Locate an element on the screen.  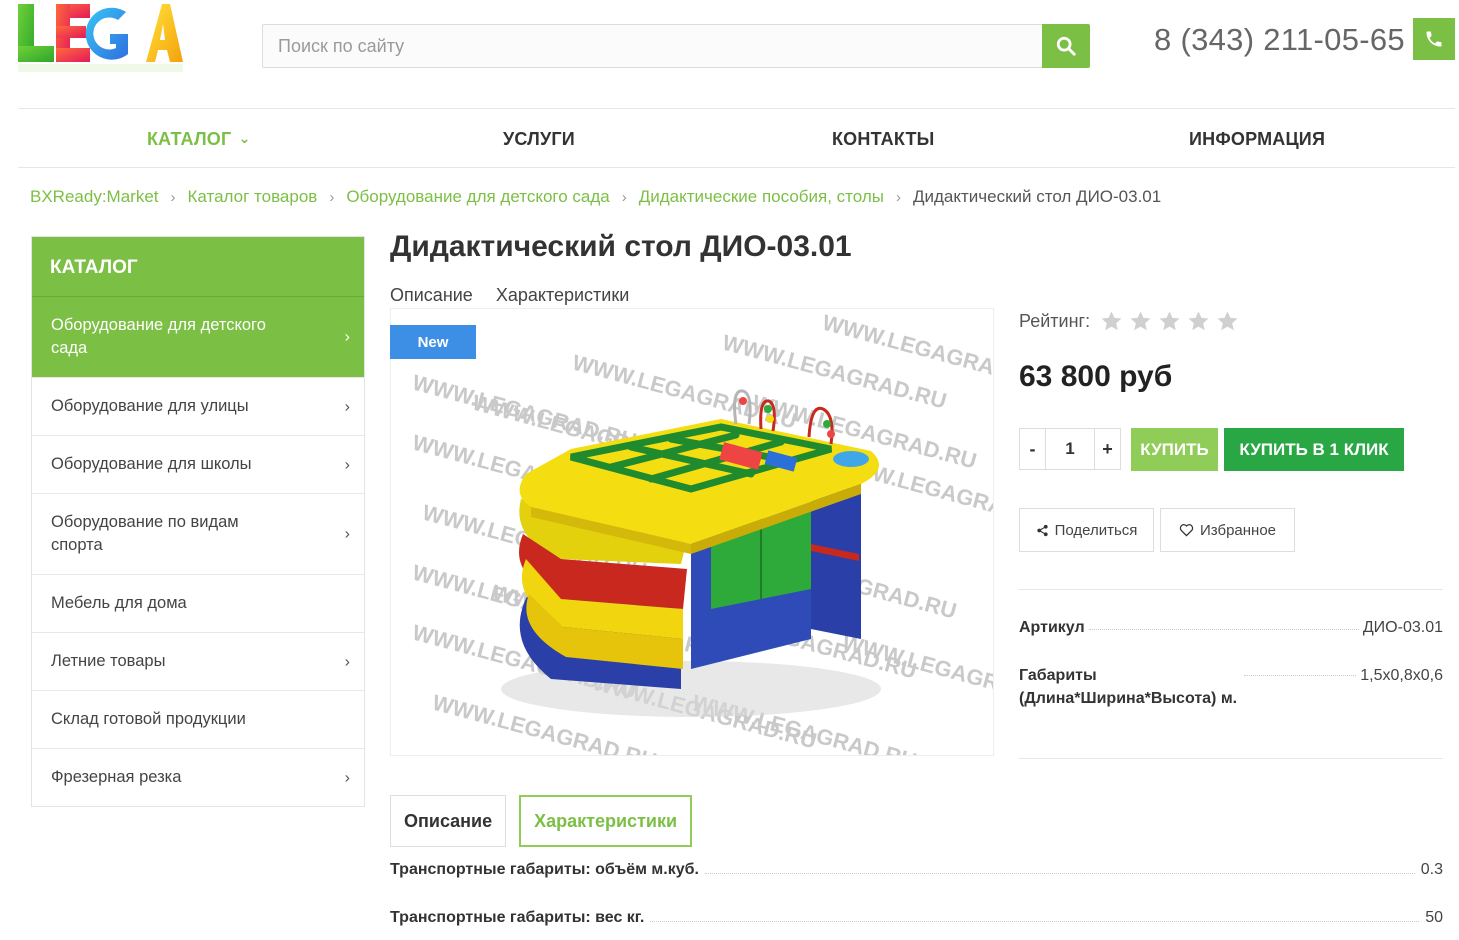
product-anchor-links: Описание Характеристики is located at coordinates (509, 295).